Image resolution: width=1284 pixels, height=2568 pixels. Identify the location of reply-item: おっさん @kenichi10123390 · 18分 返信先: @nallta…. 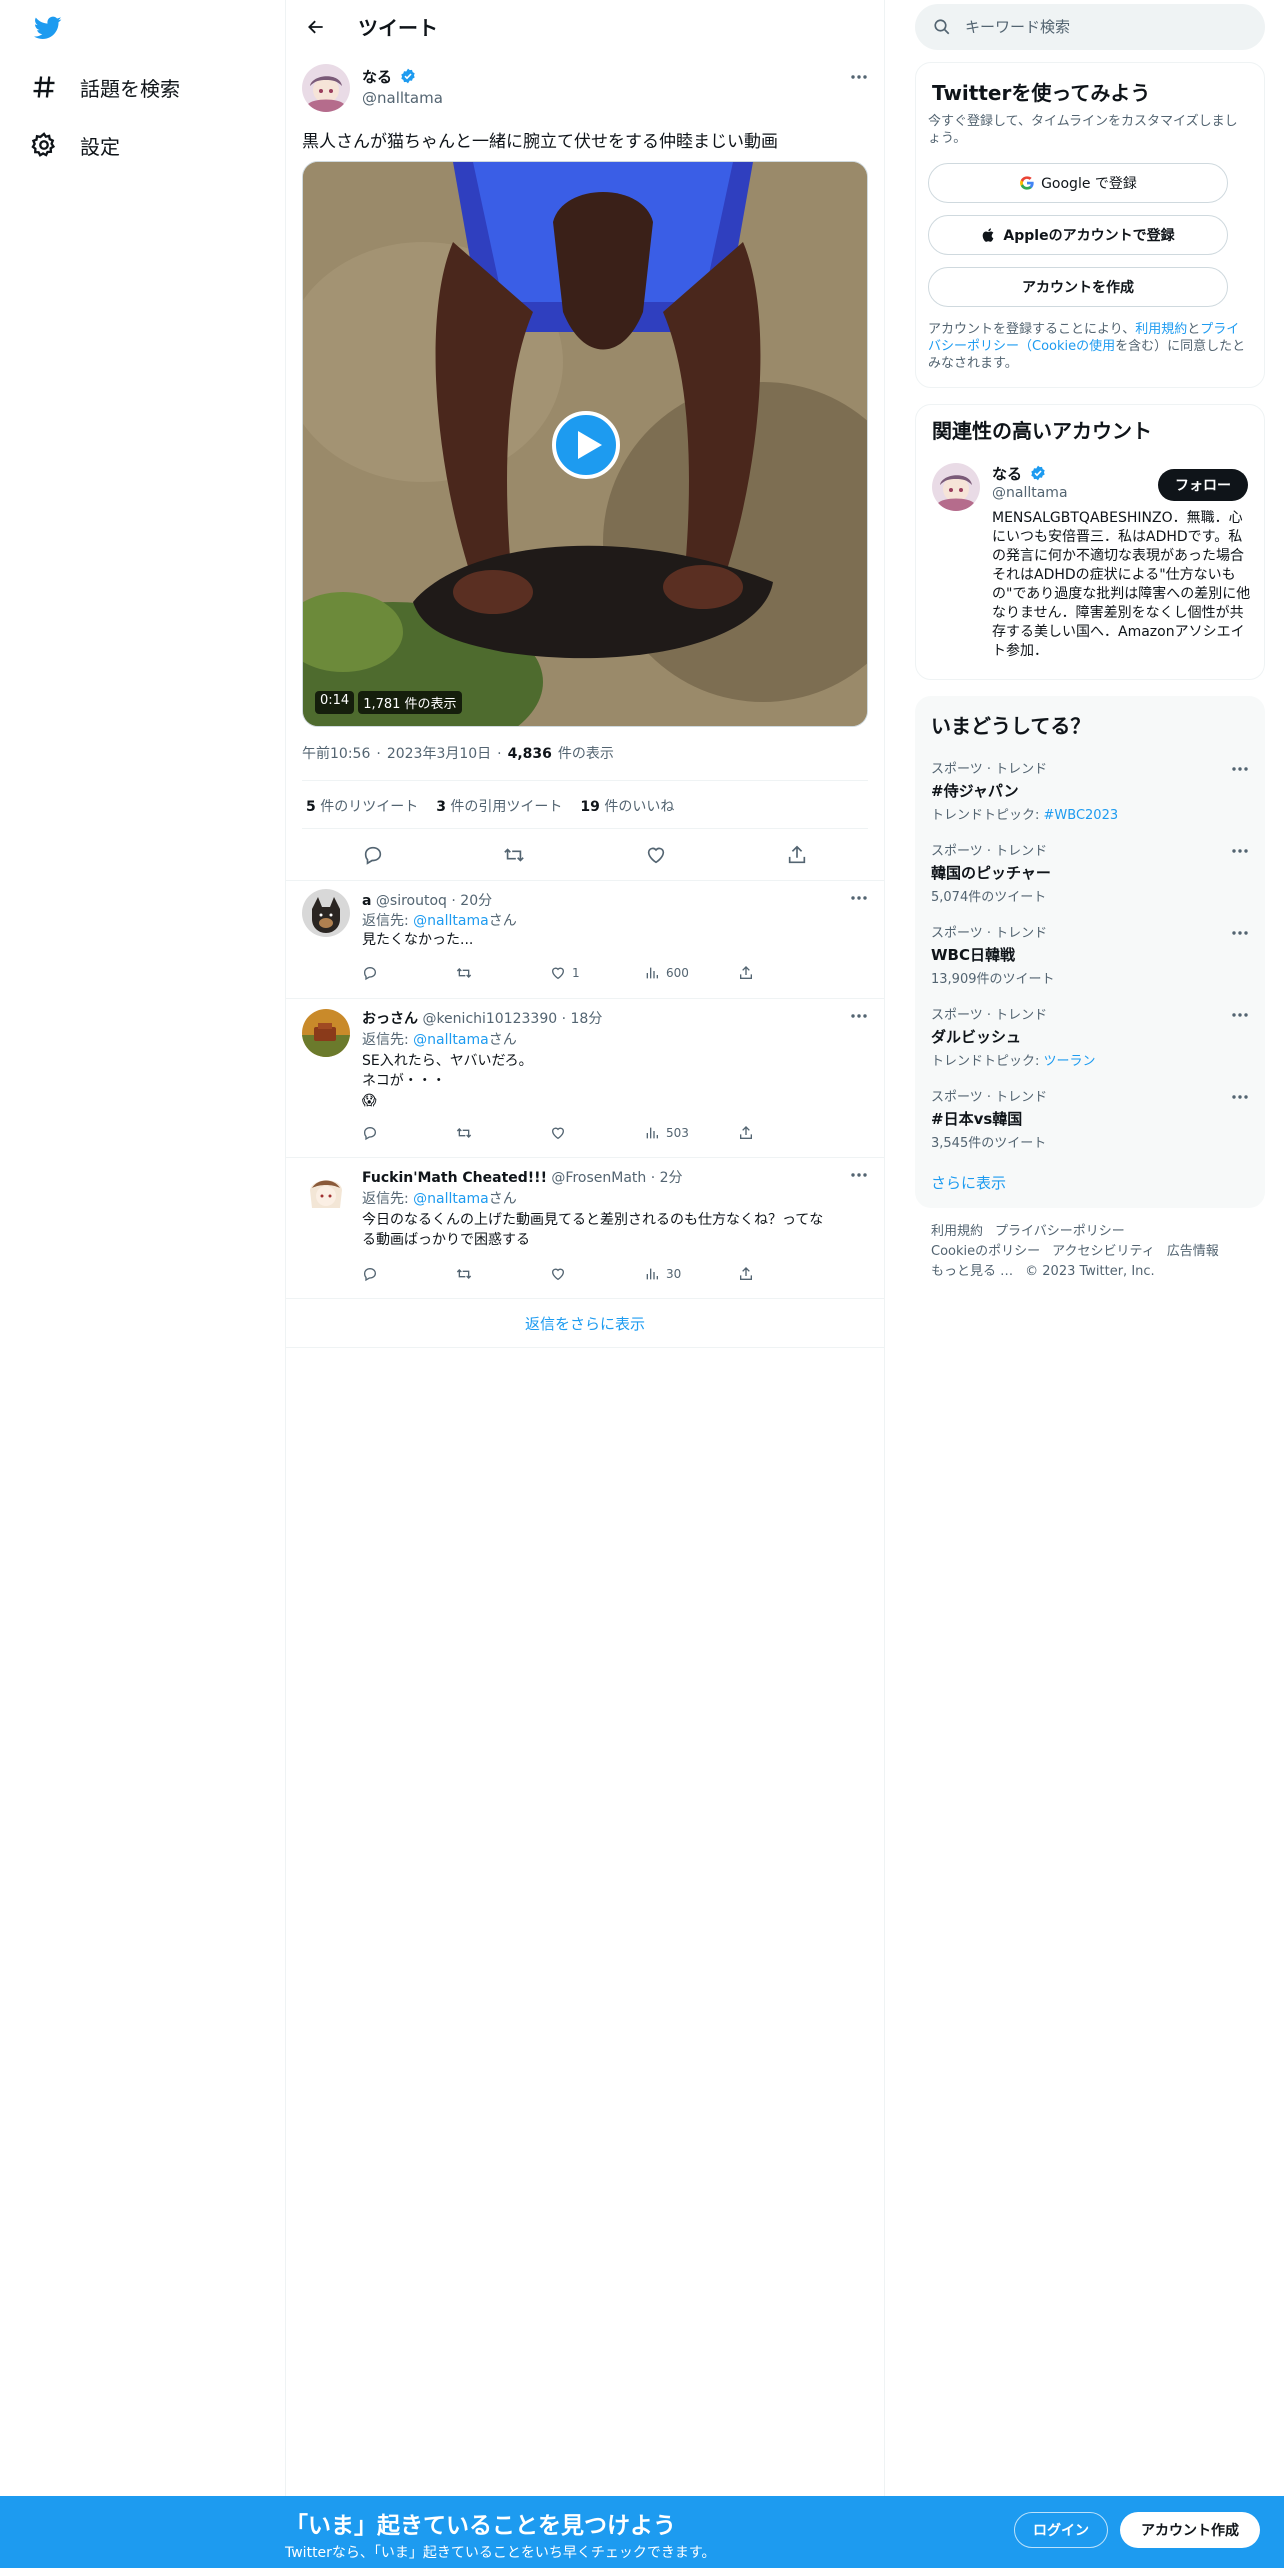
(585, 1078).